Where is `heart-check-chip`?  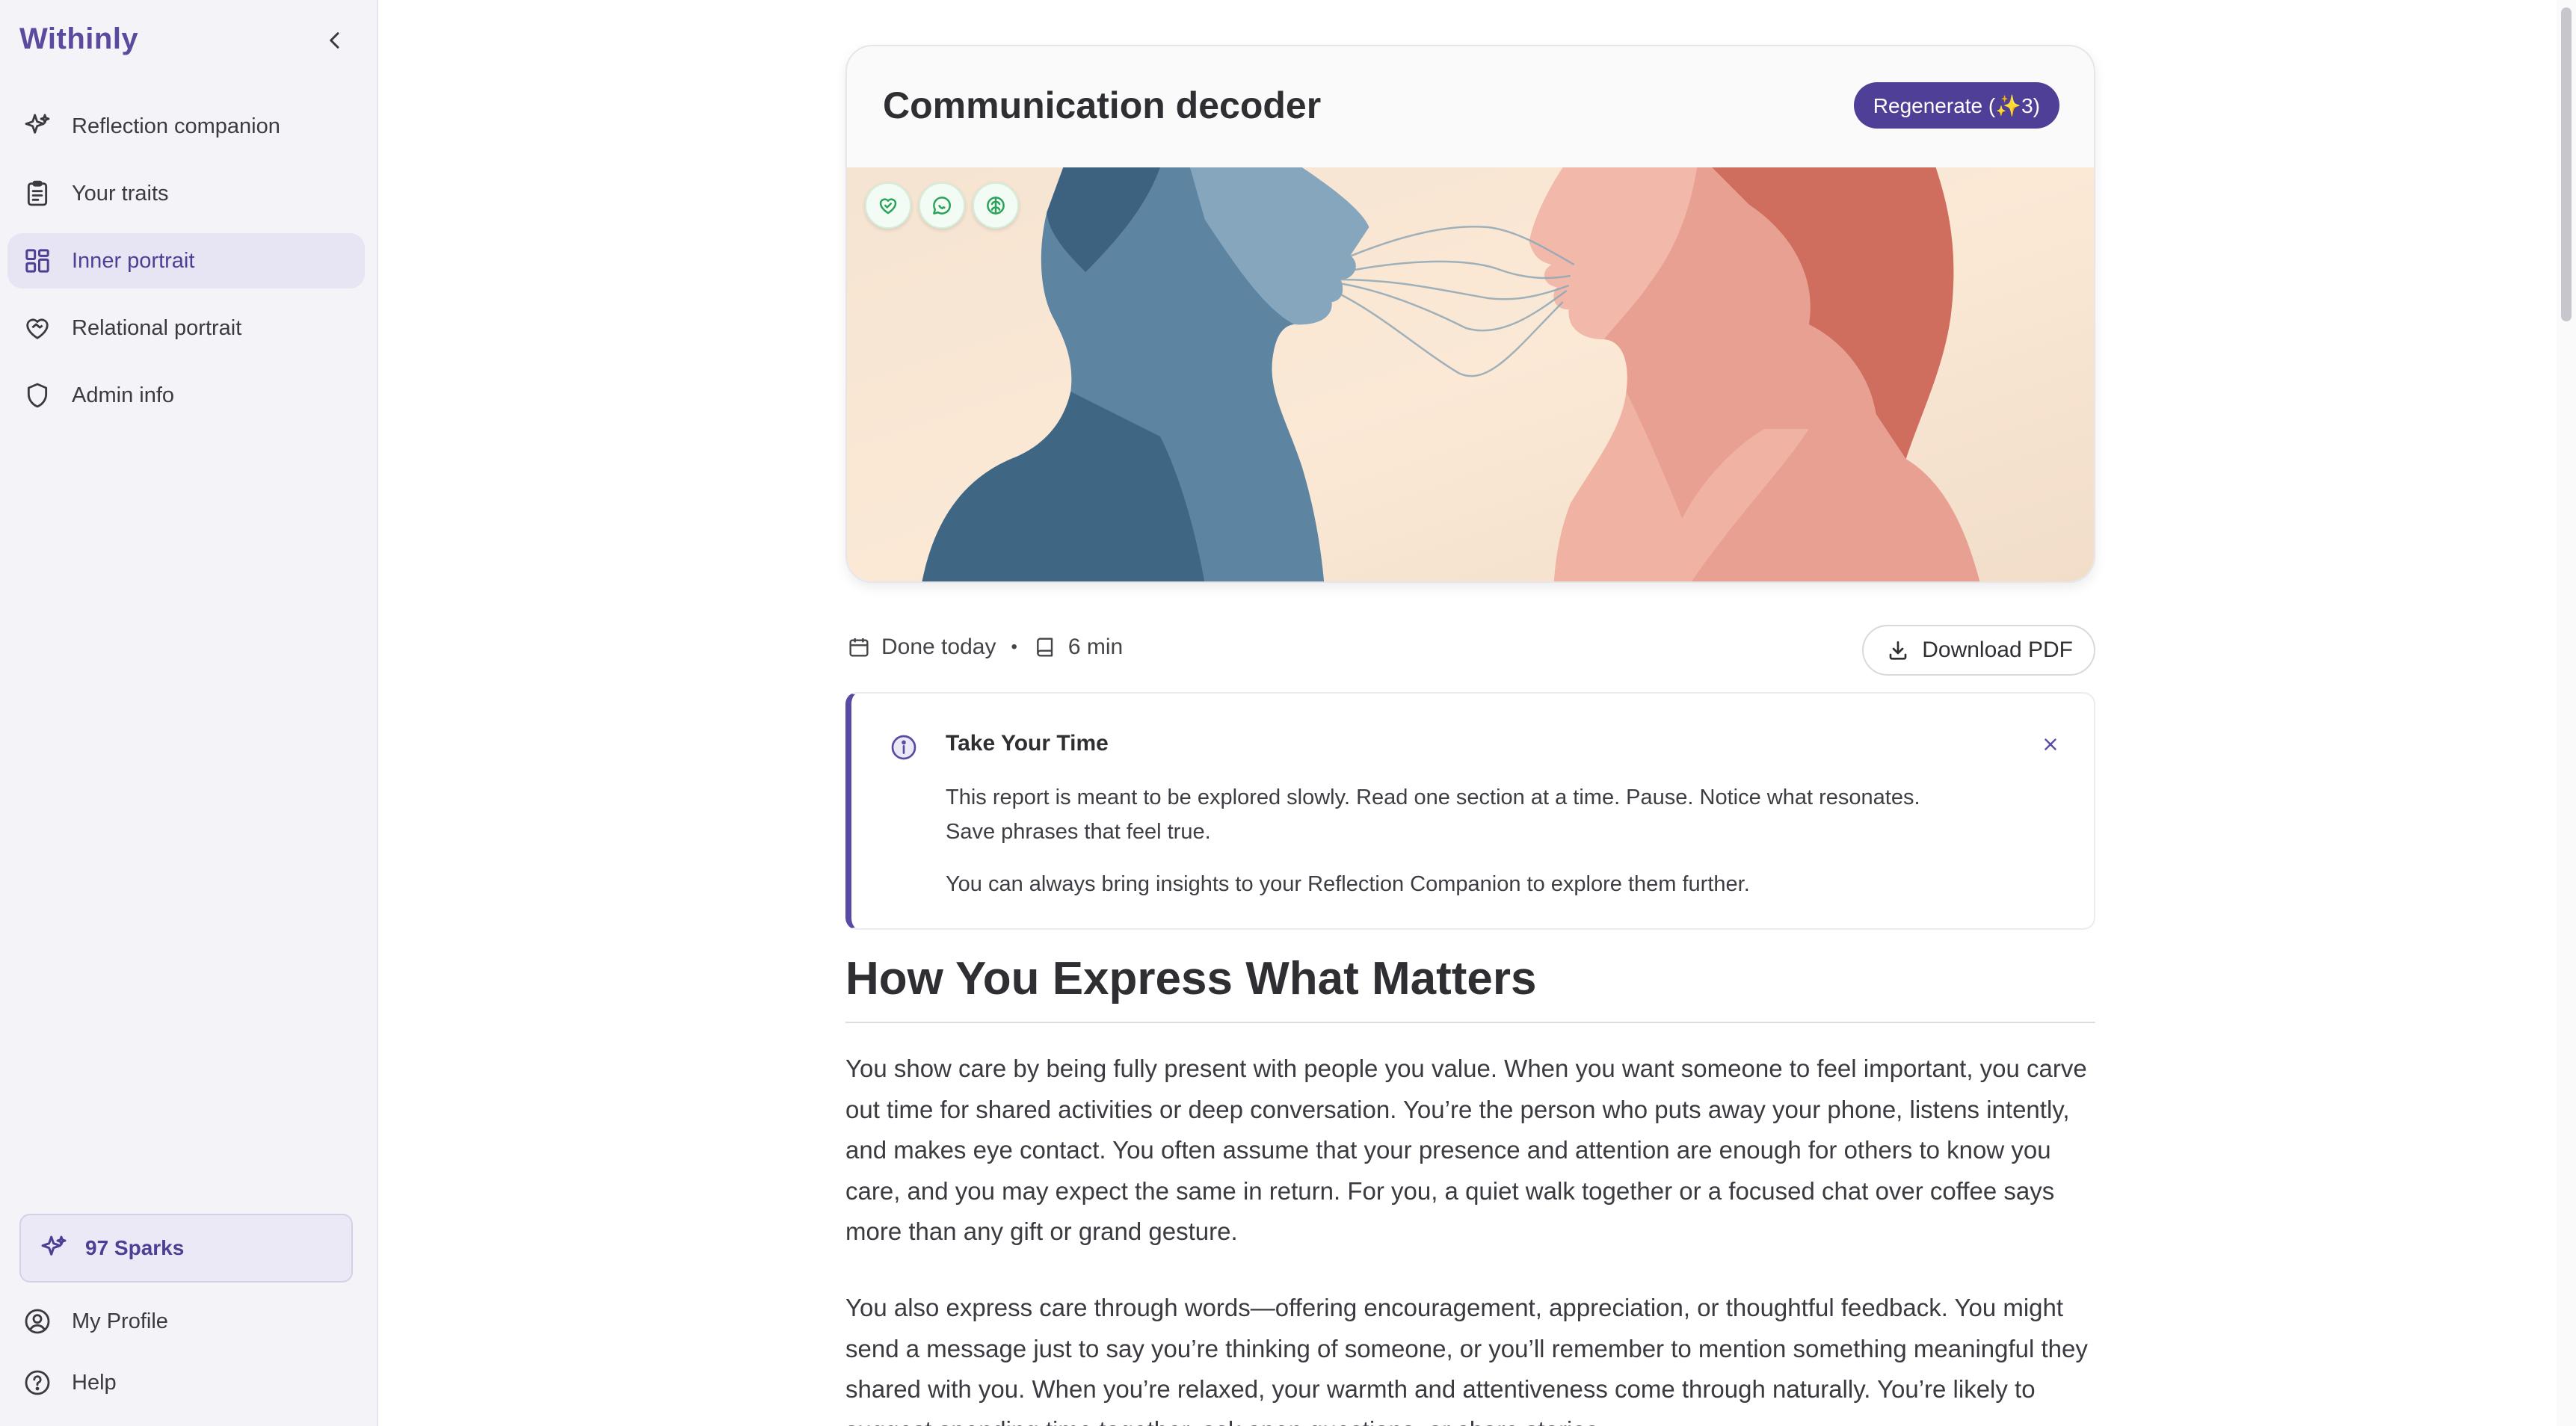 heart-check-chip is located at coordinates (888, 205).